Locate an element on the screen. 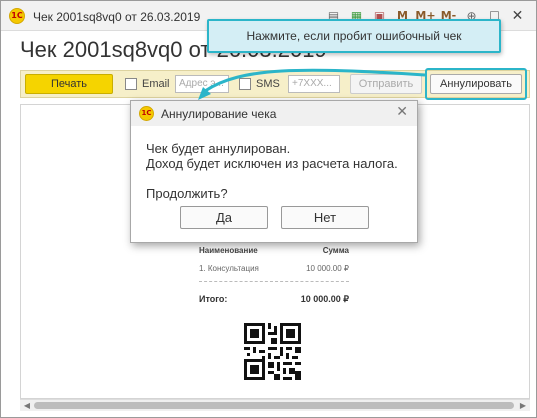  receipt-col-name: Наименование is located at coordinates (228, 250).